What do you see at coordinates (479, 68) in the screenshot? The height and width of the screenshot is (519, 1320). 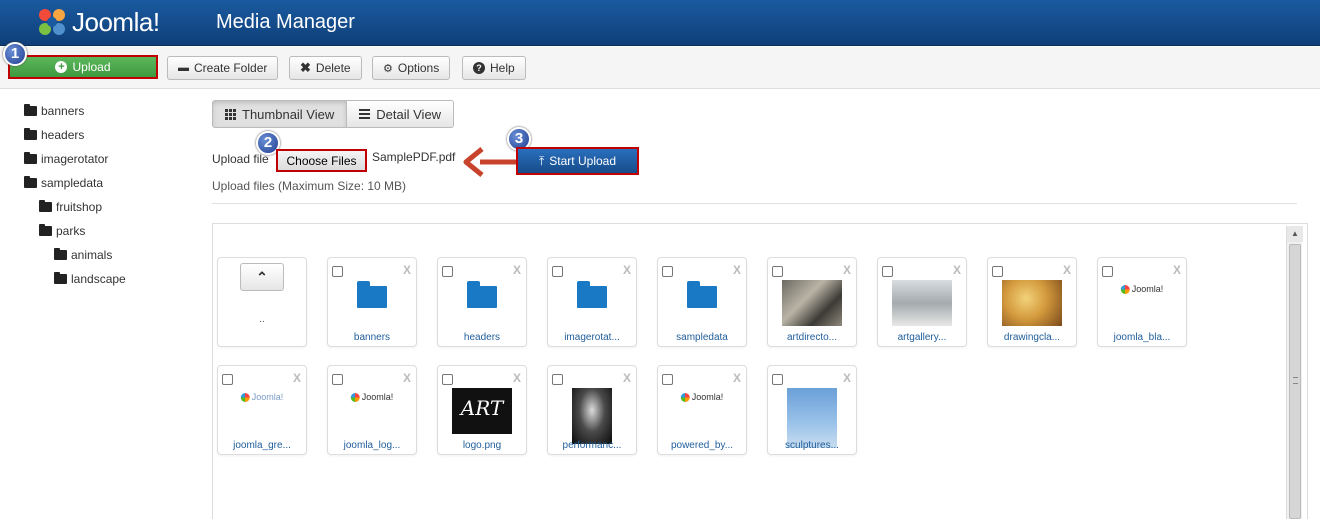 I see `help-icon: ?` at bounding box center [479, 68].